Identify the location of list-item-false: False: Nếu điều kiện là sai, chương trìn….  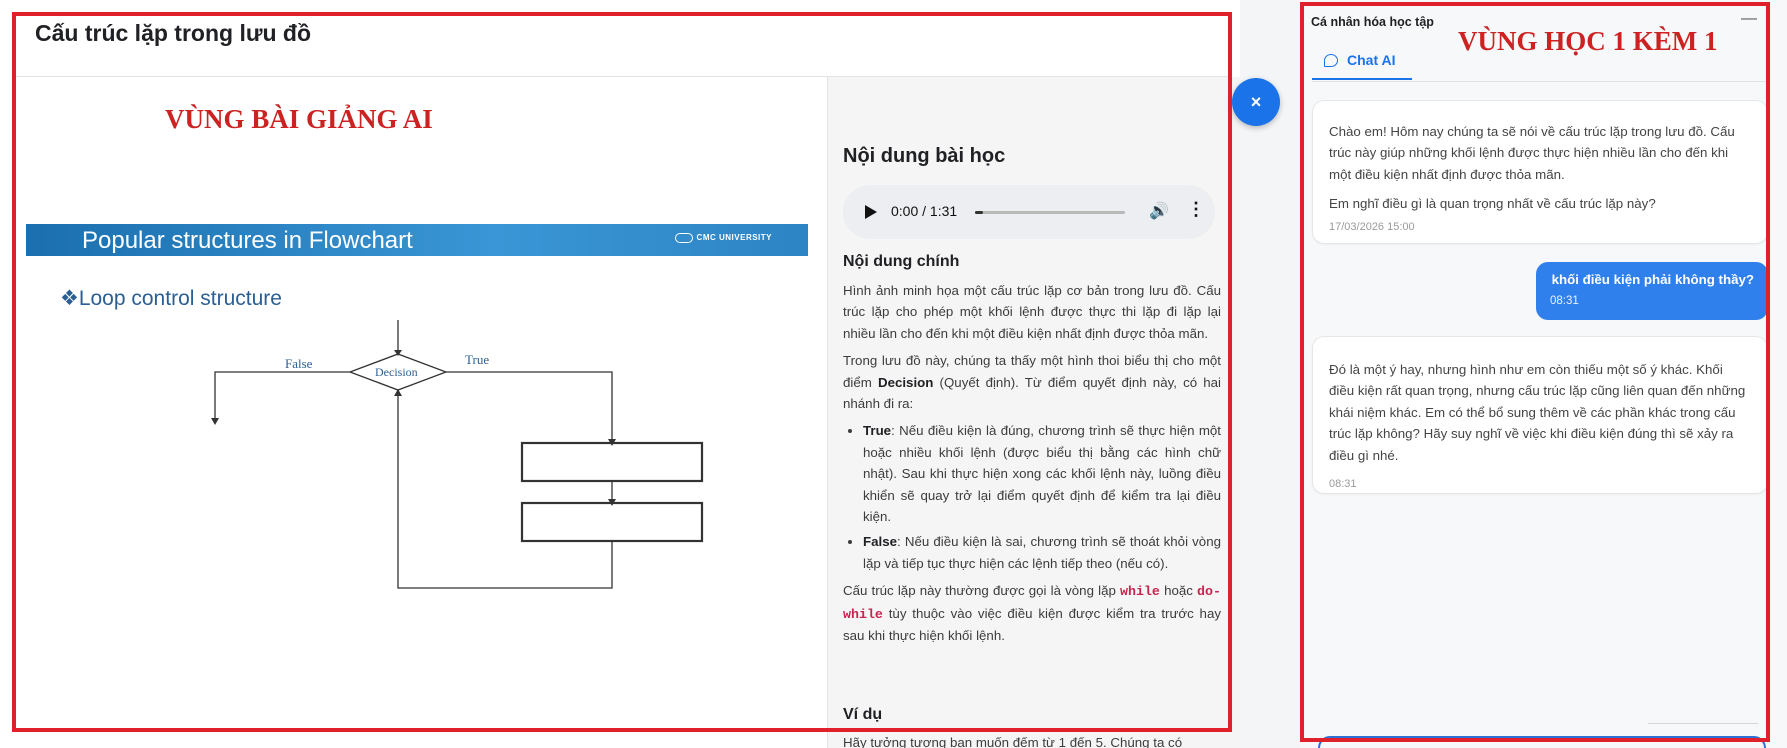
(1042, 552).